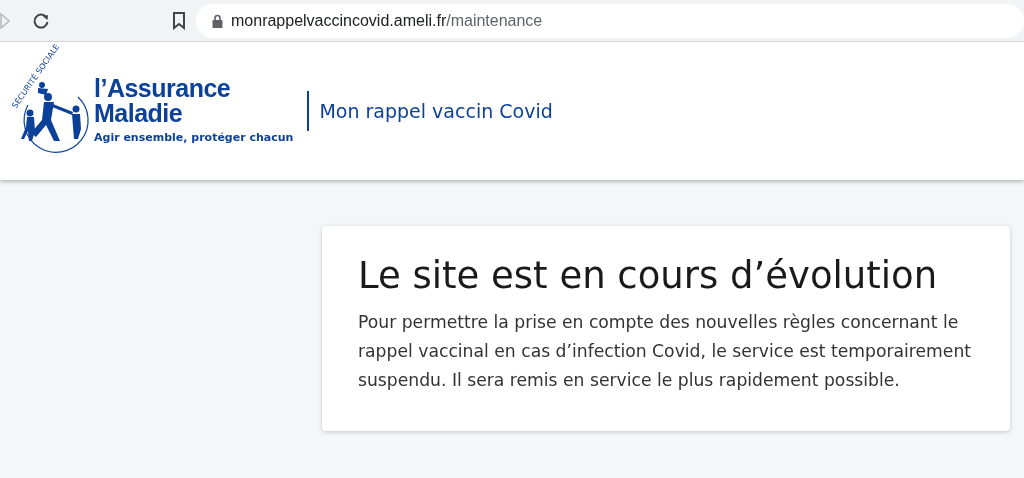 The image size is (1024, 478). I want to click on notice-title: Le site est en cours d’évolution, so click(648, 276).